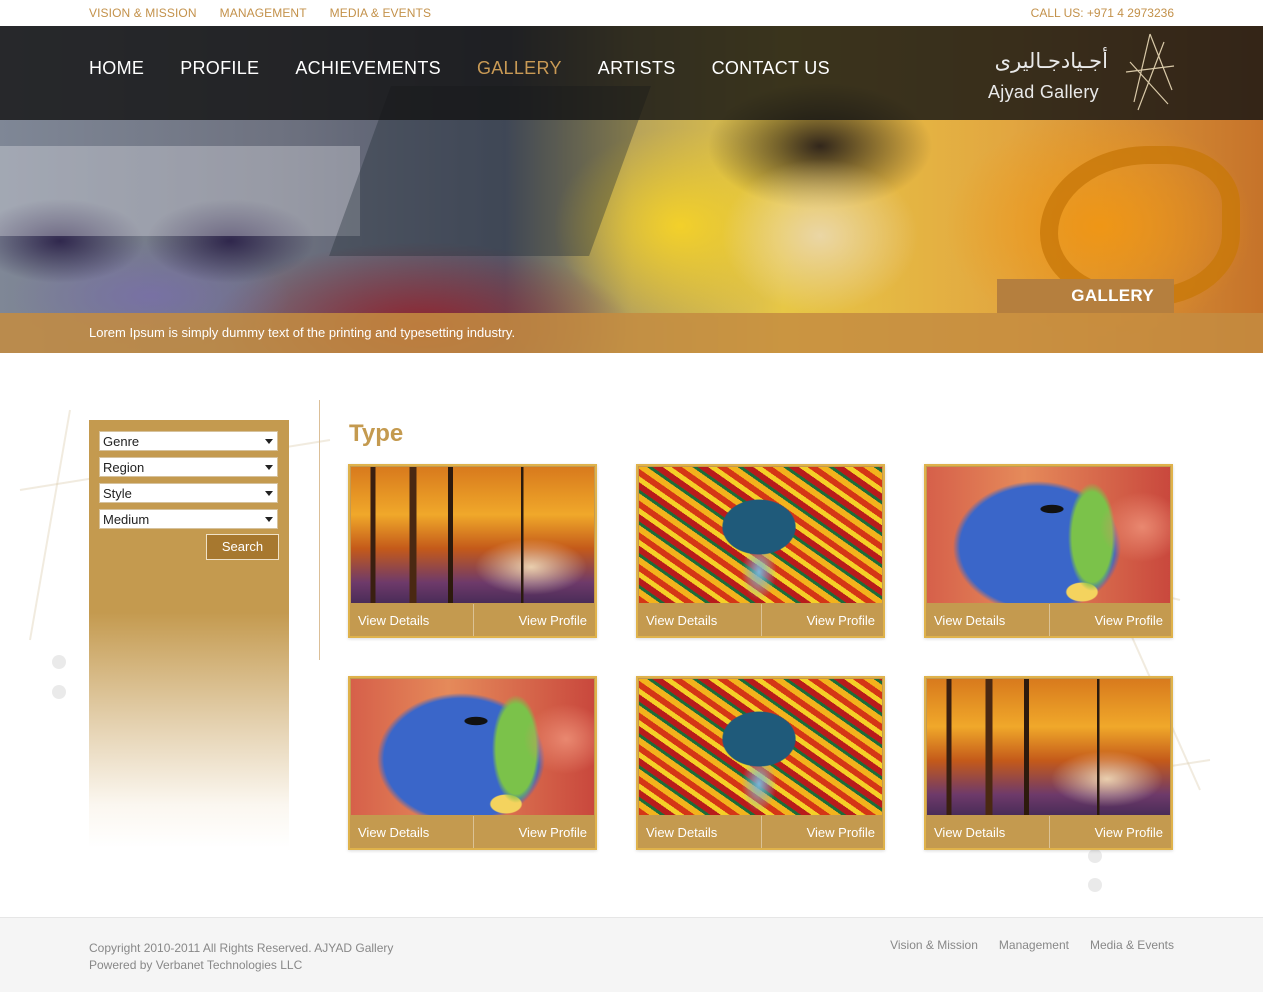 Image resolution: width=1263 pixels, height=992 pixels. Describe the element at coordinates (1082, 74) in the screenshot. I see `site-logo: أجـيادجـاليرى Ajyad Gallery` at that location.